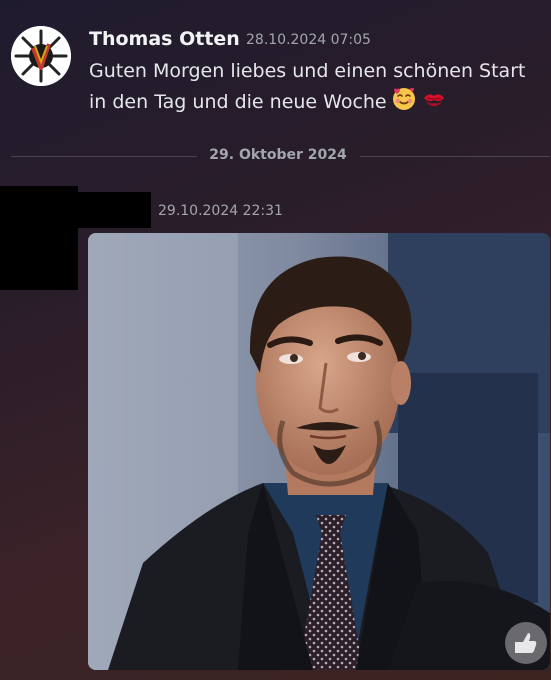  Describe the element at coordinates (455, 156) in the screenshot. I see `divider-line-right` at that location.